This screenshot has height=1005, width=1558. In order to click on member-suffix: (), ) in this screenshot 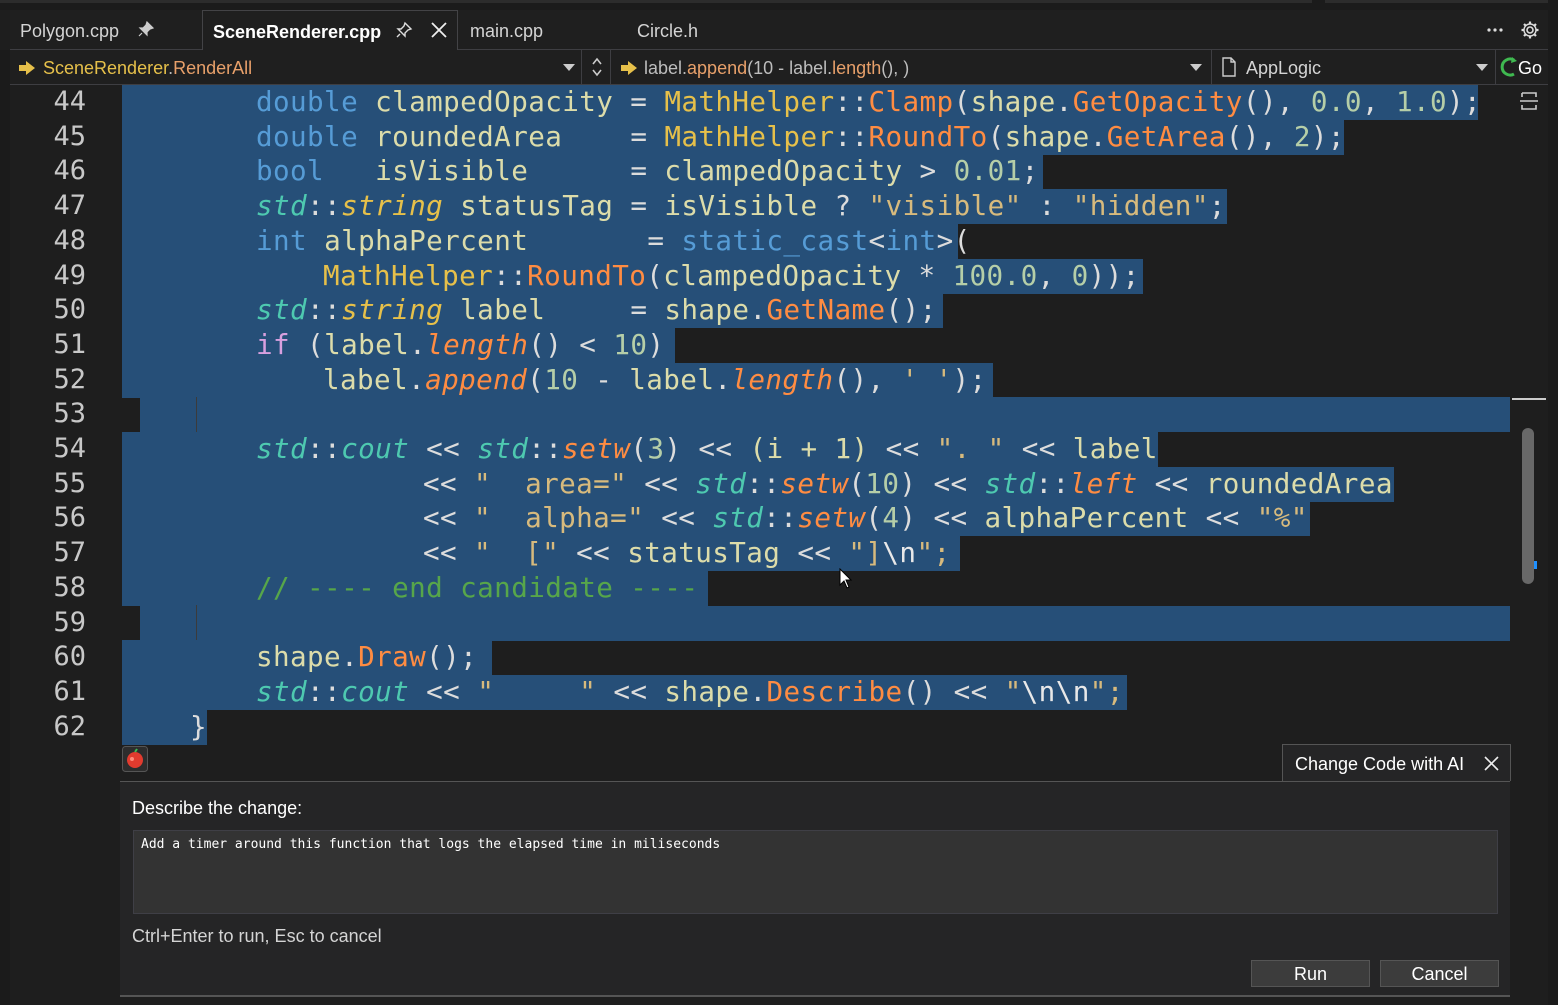, I will do `click(895, 68)`.